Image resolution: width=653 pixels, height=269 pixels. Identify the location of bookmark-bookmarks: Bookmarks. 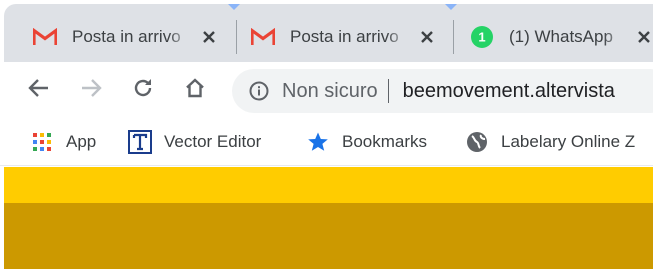
(366, 142).